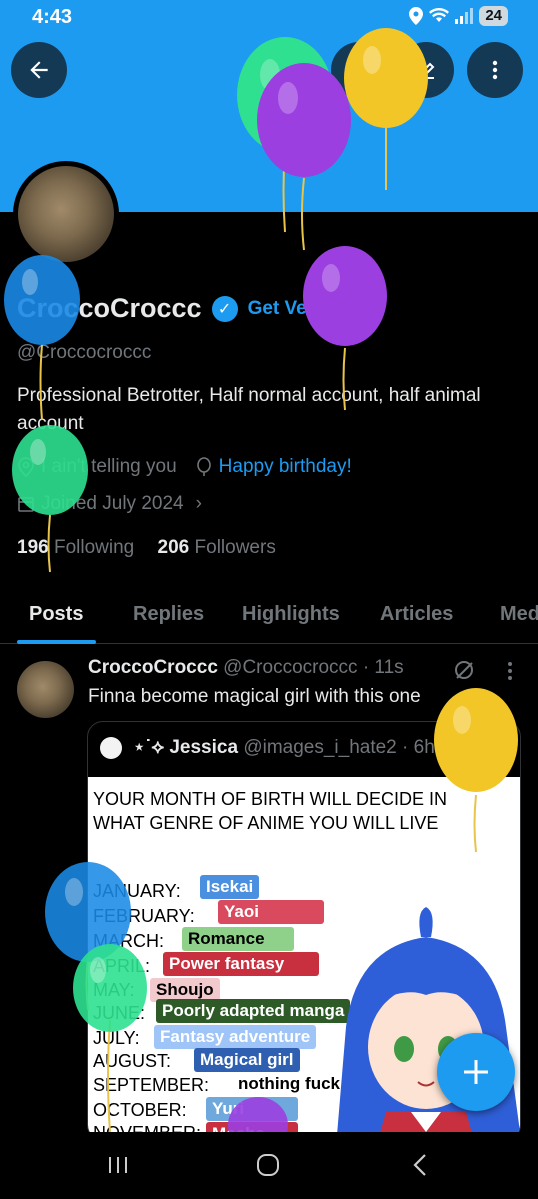  I want to click on location-pin-icon, so click(26, 467).